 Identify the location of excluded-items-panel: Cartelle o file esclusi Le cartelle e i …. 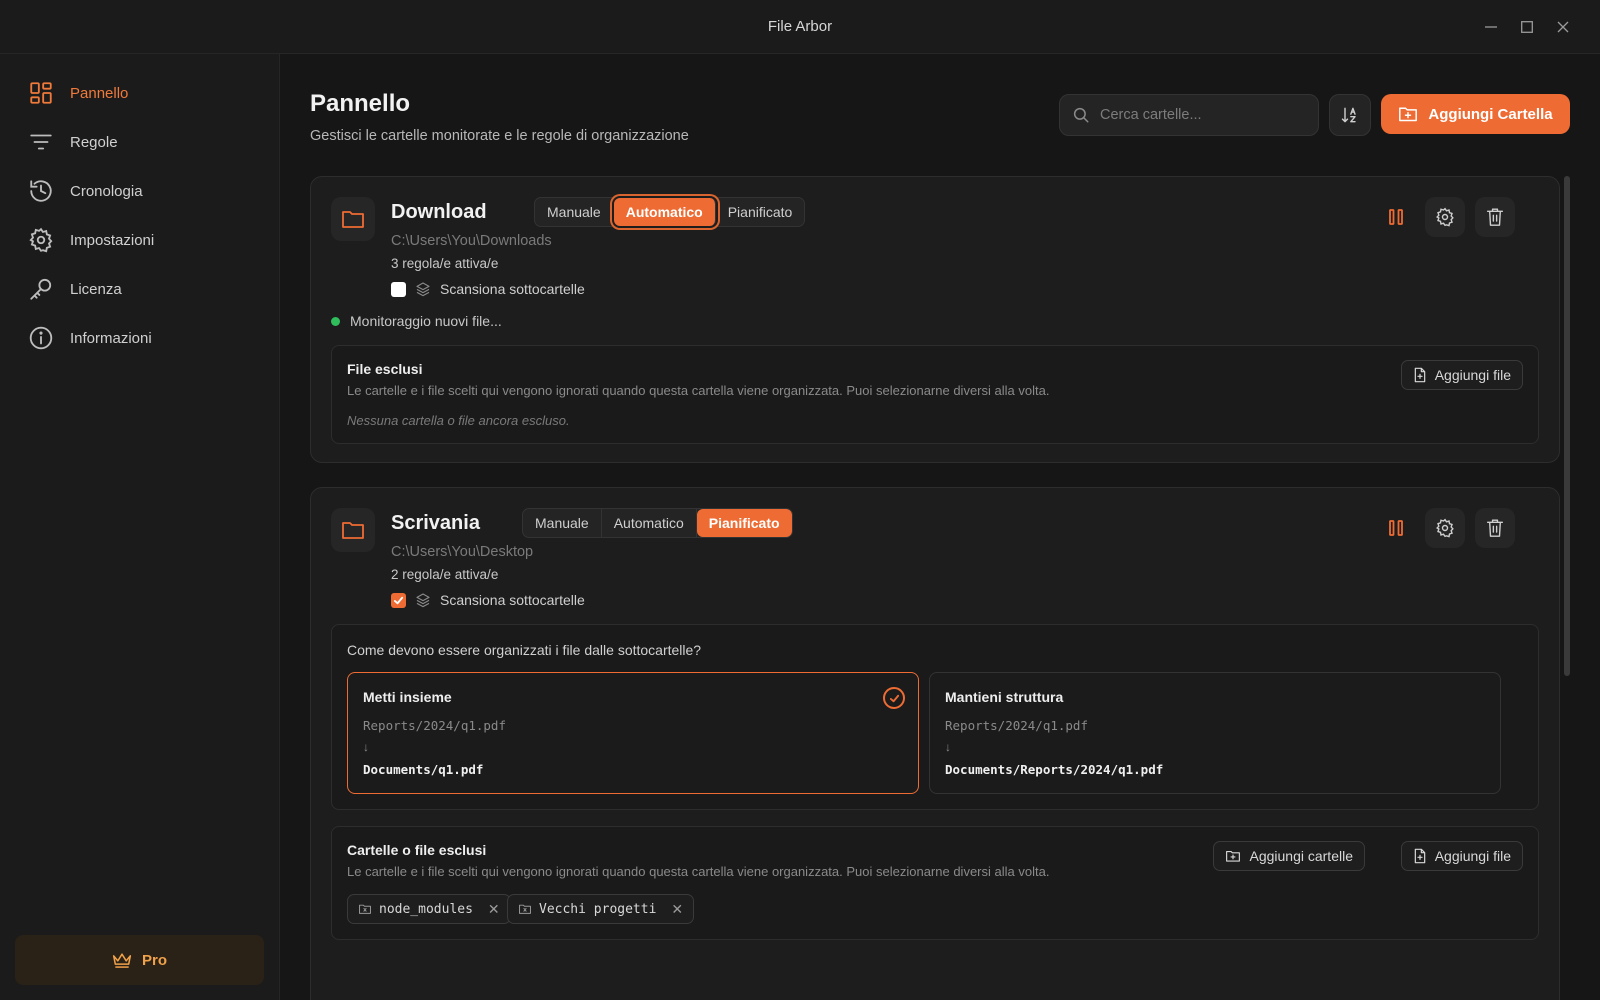
(935, 883).